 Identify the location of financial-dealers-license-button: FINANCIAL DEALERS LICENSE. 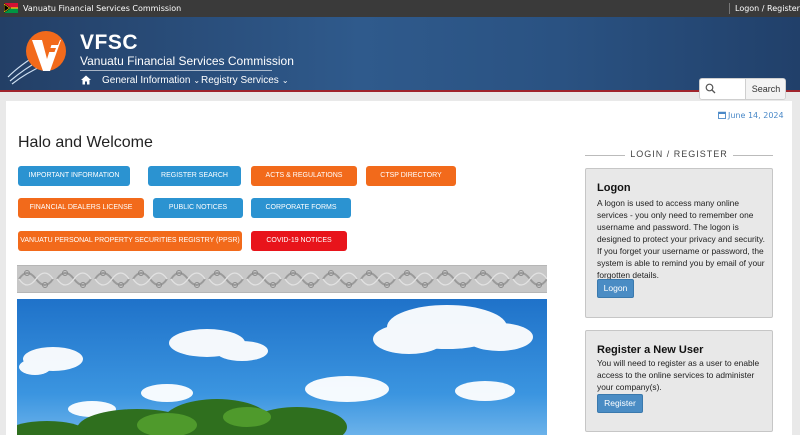
(81, 208).